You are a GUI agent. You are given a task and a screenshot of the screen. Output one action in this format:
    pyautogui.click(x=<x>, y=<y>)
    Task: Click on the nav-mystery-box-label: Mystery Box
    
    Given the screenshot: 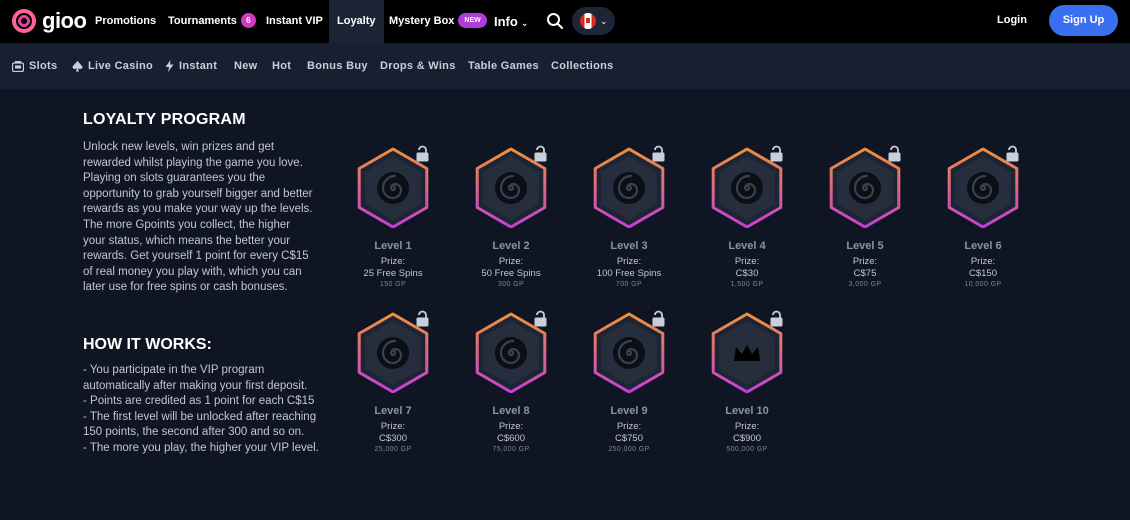 What is the action you would take?
    pyautogui.click(x=422, y=21)
    